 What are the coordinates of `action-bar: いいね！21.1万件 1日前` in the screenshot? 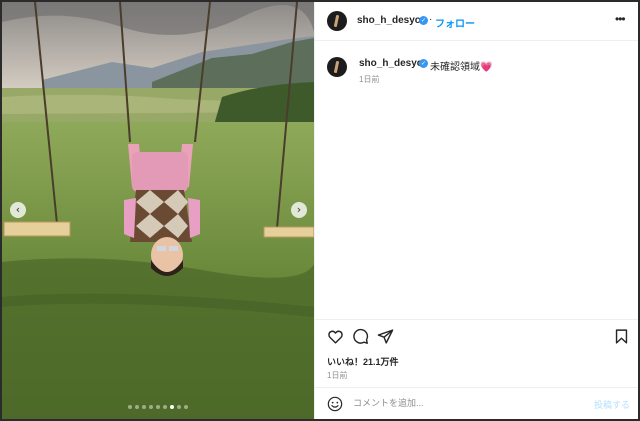 It's located at (476, 353).